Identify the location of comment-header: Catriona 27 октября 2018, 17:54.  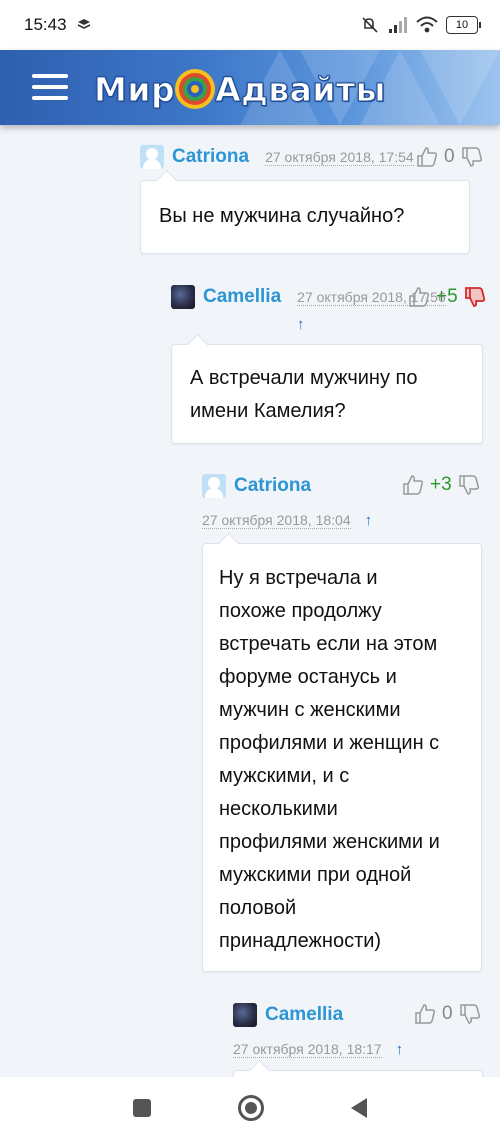
(277, 157).